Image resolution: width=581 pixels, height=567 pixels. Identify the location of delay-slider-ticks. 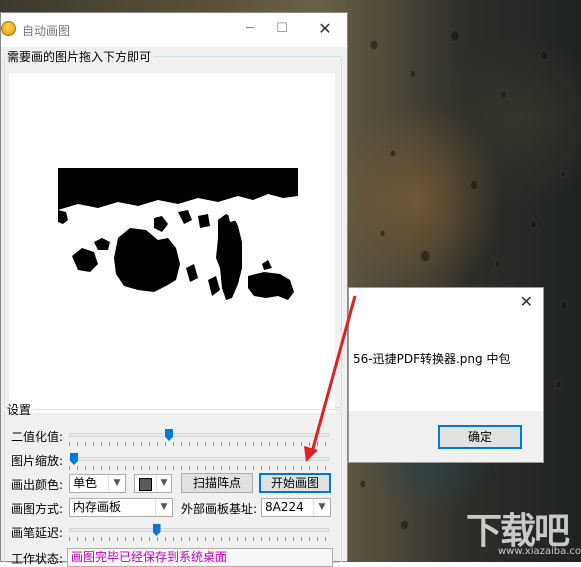
(199, 539).